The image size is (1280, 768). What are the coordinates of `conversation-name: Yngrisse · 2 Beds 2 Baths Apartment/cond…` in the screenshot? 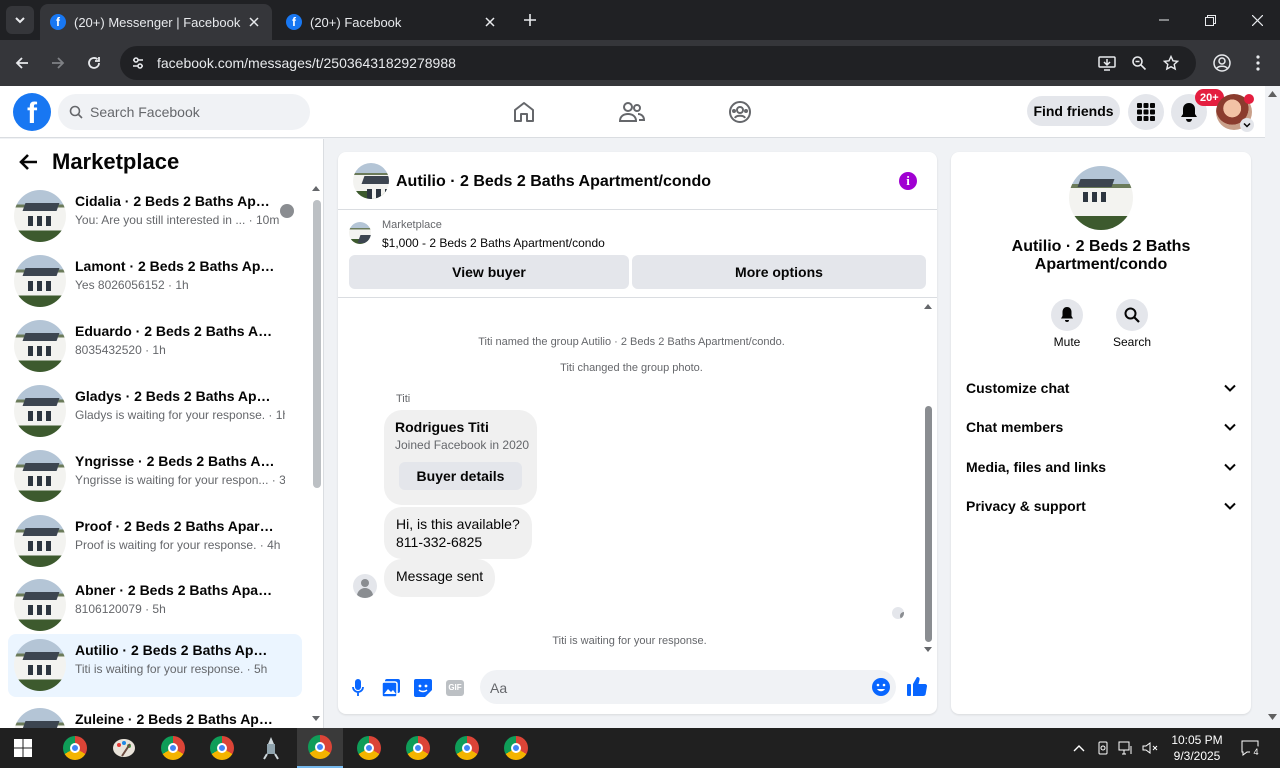 It's located at (175, 461).